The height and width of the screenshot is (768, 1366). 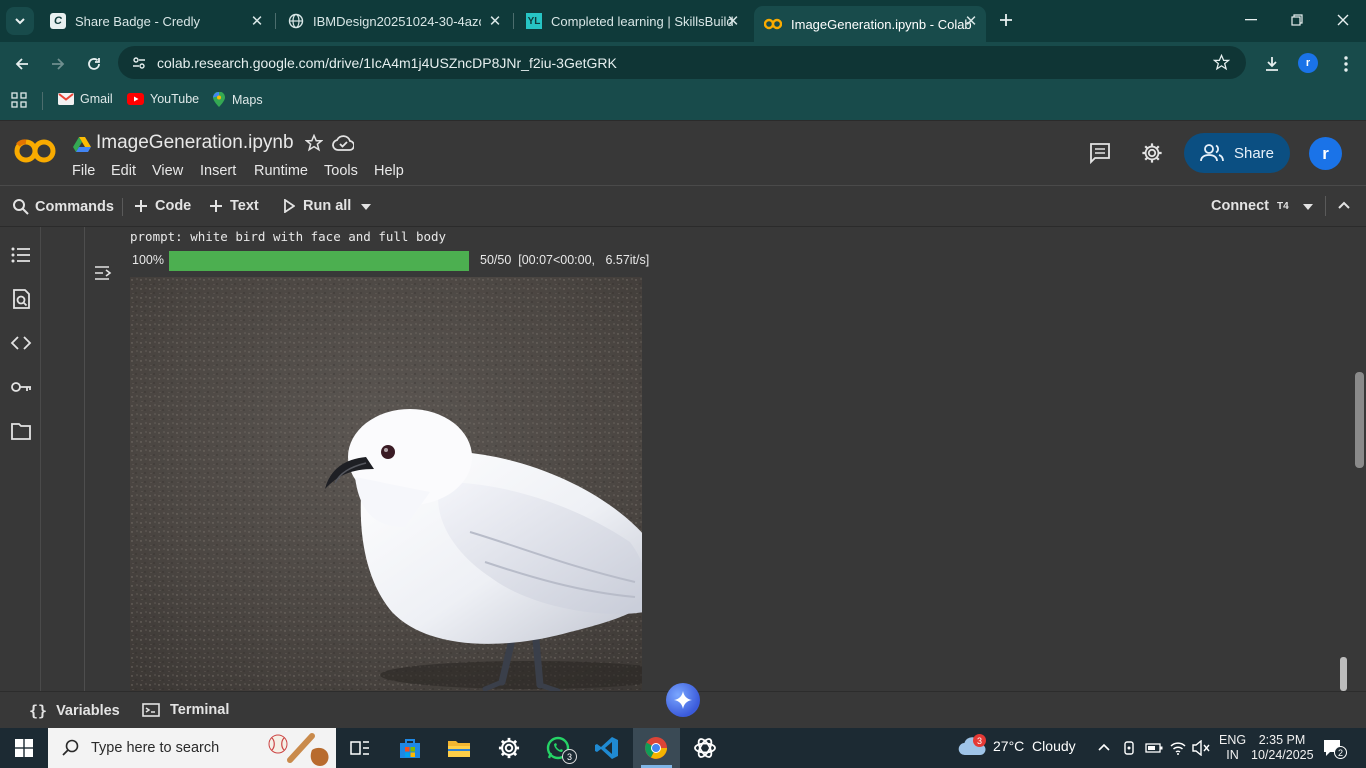 What do you see at coordinates (155, 748) in the screenshot?
I see `search-placeholder: Type here to search` at bounding box center [155, 748].